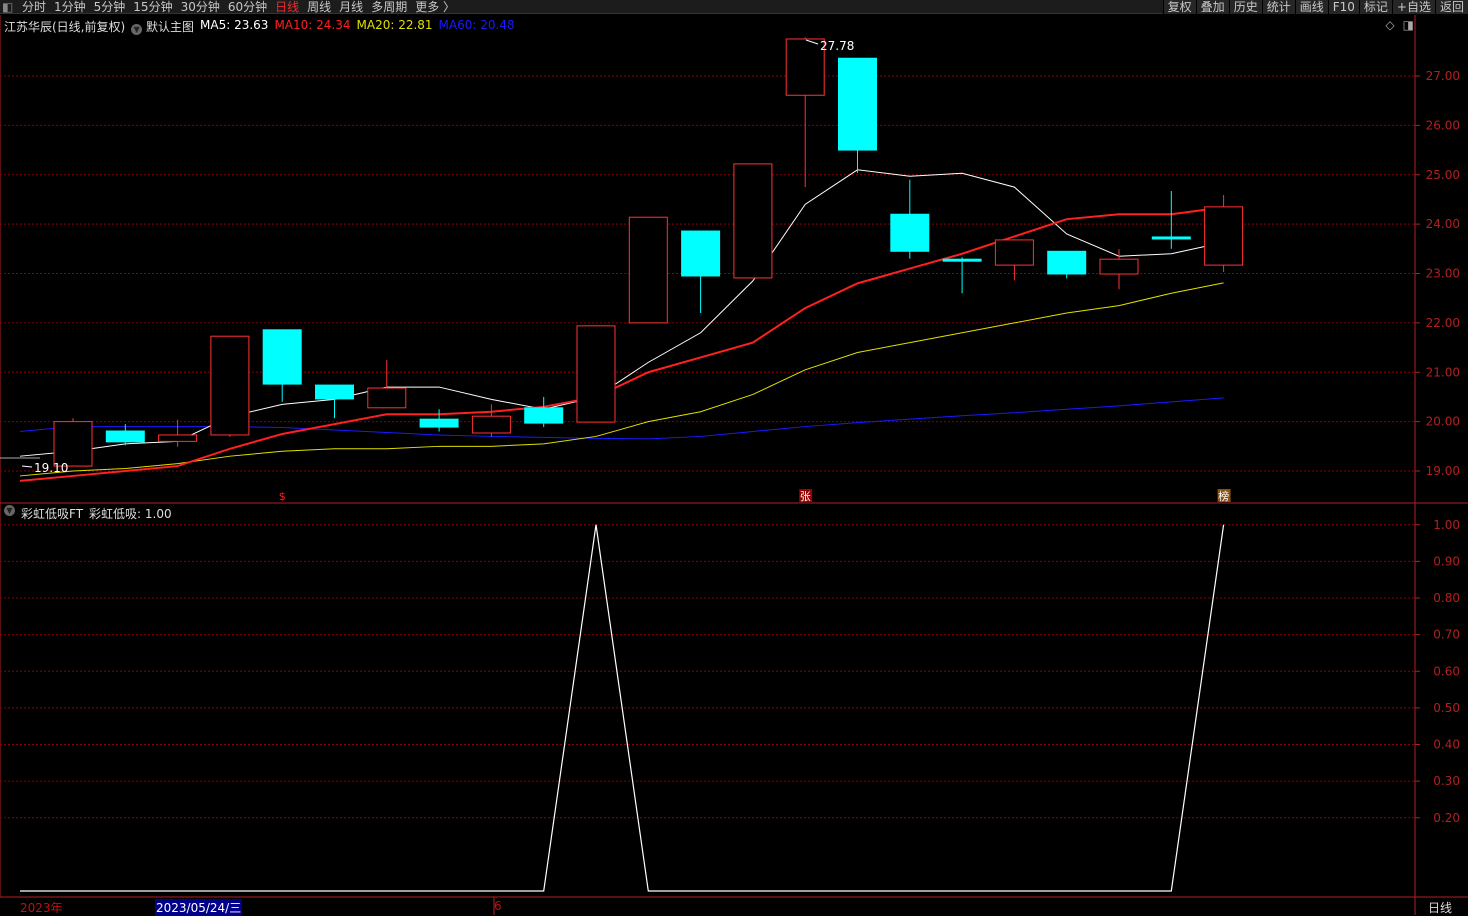 The width and height of the screenshot is (1468, 916). Describe the element at coordinates (1443, 422) in the screenshot. I see `price-tick-label: 20.00` at that location.